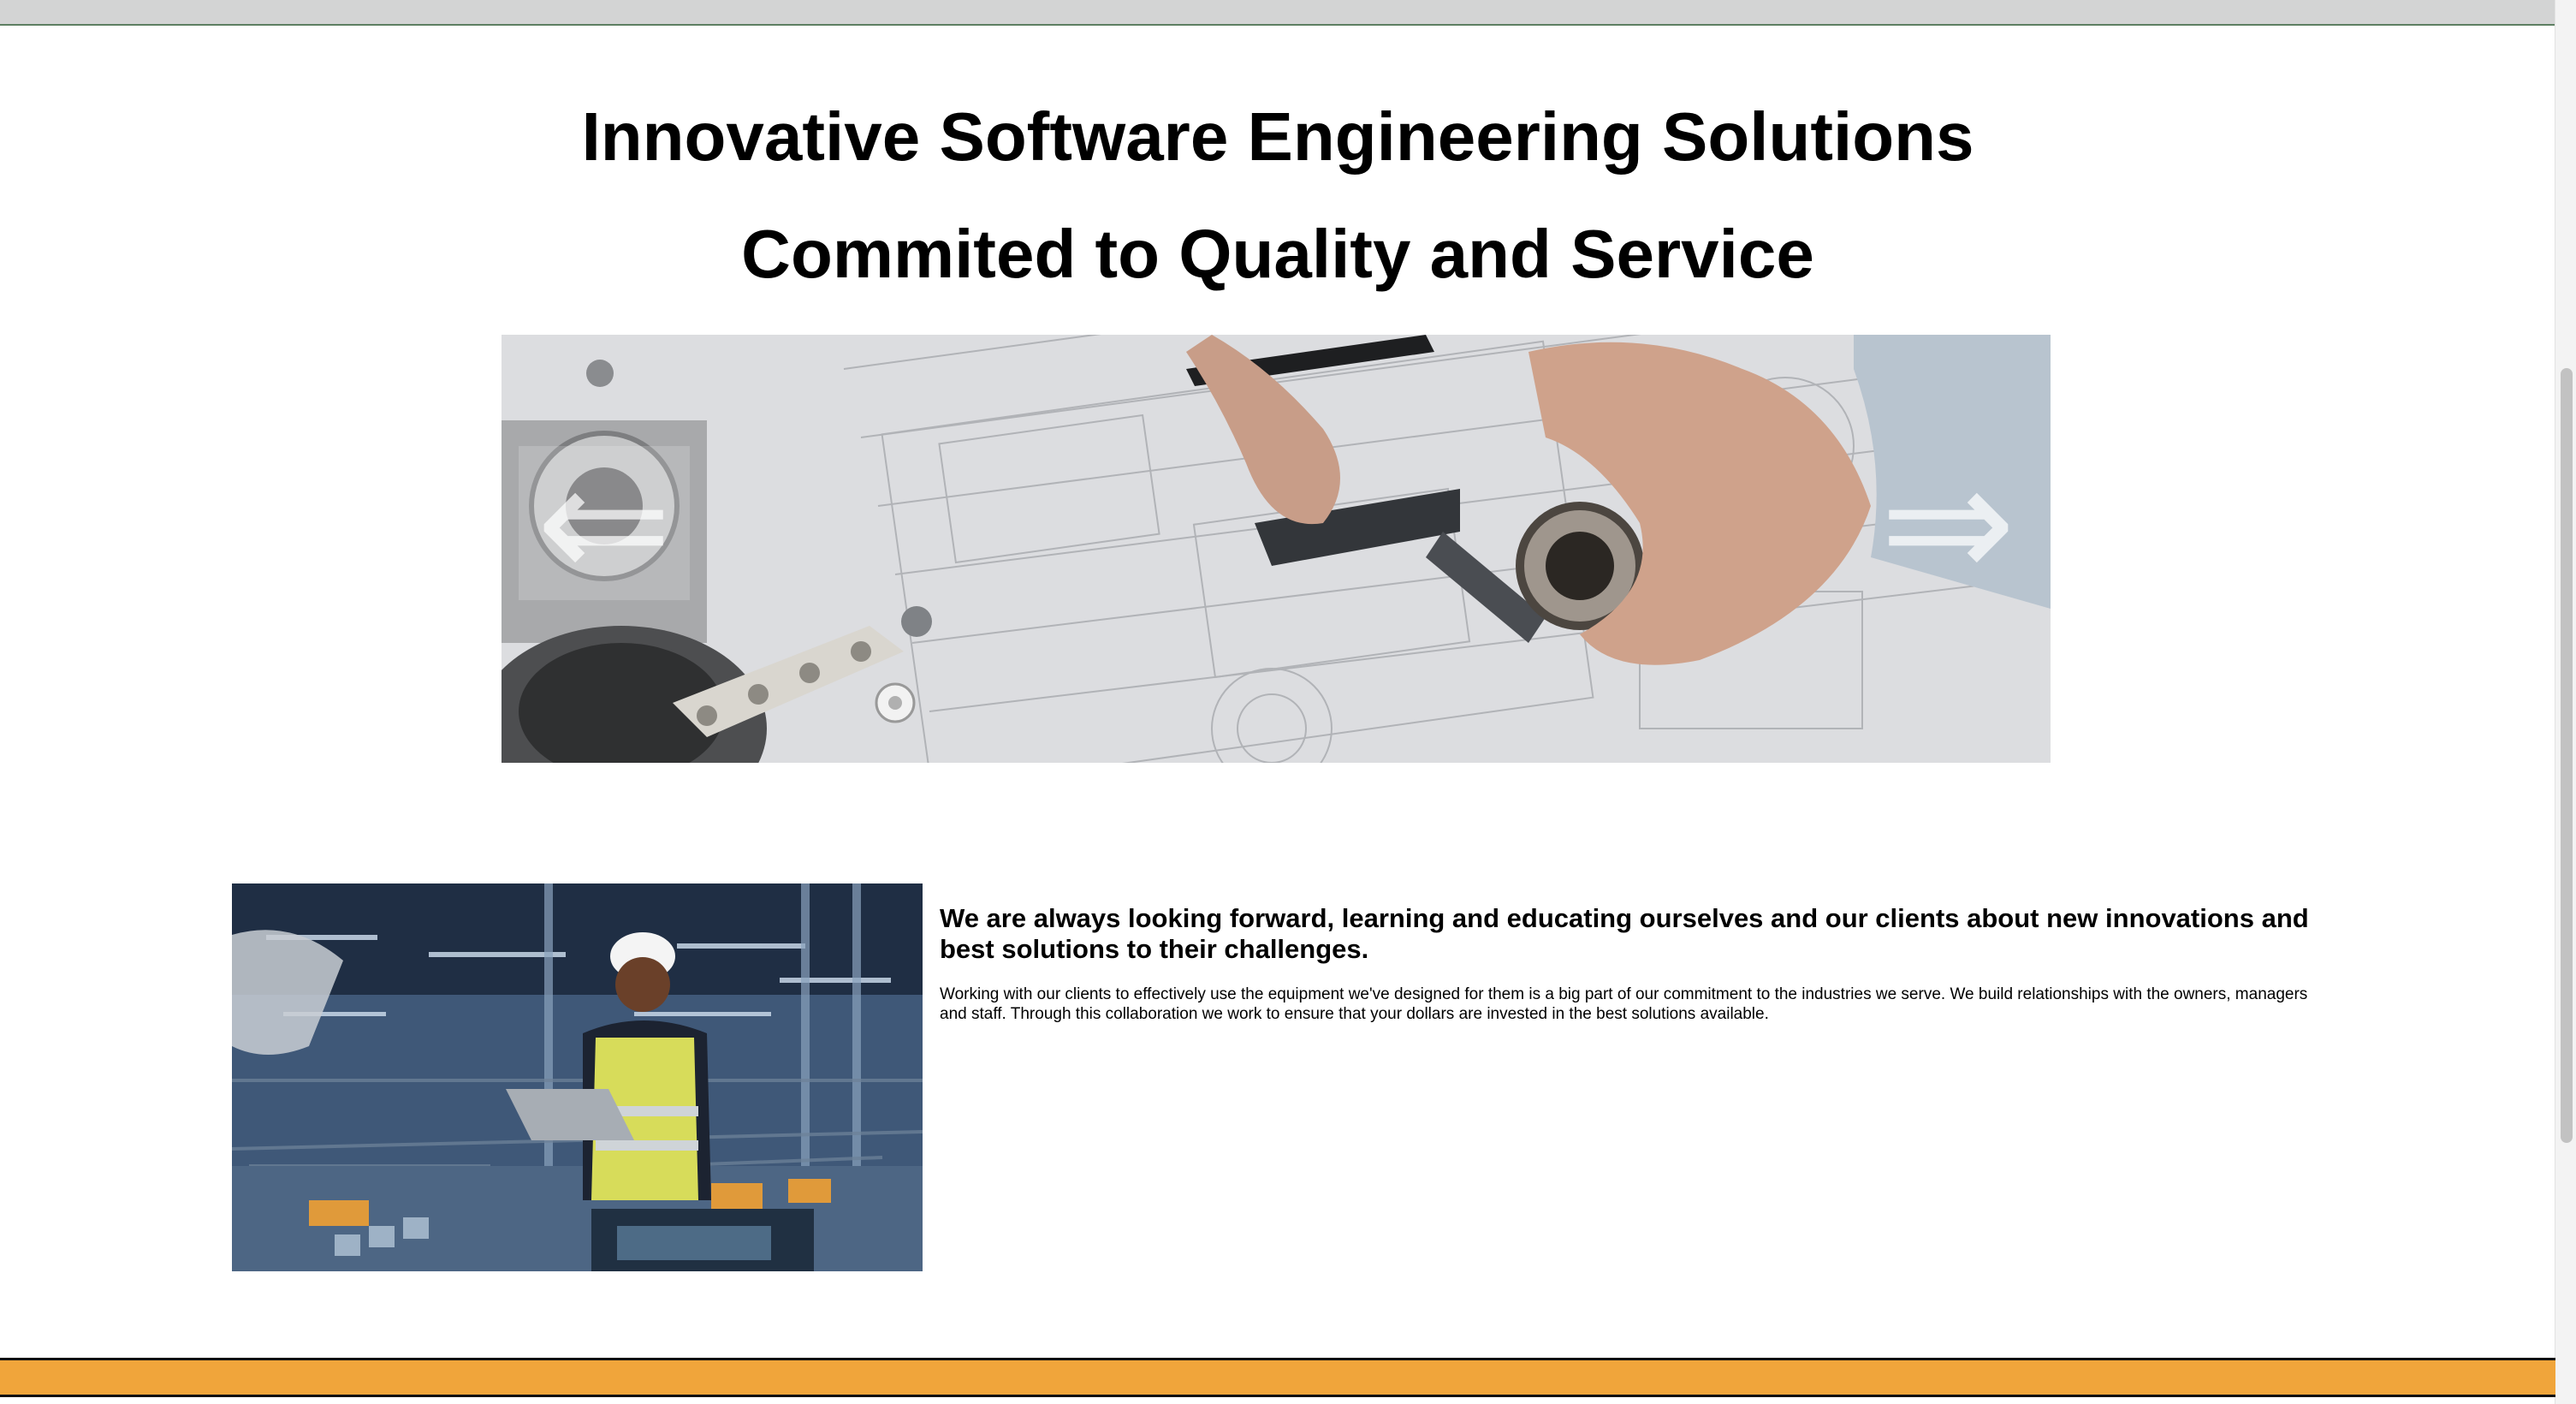 This screenshot has width=2576, height=1404. I want to click on page-scrollbar, so click(2565, 702).